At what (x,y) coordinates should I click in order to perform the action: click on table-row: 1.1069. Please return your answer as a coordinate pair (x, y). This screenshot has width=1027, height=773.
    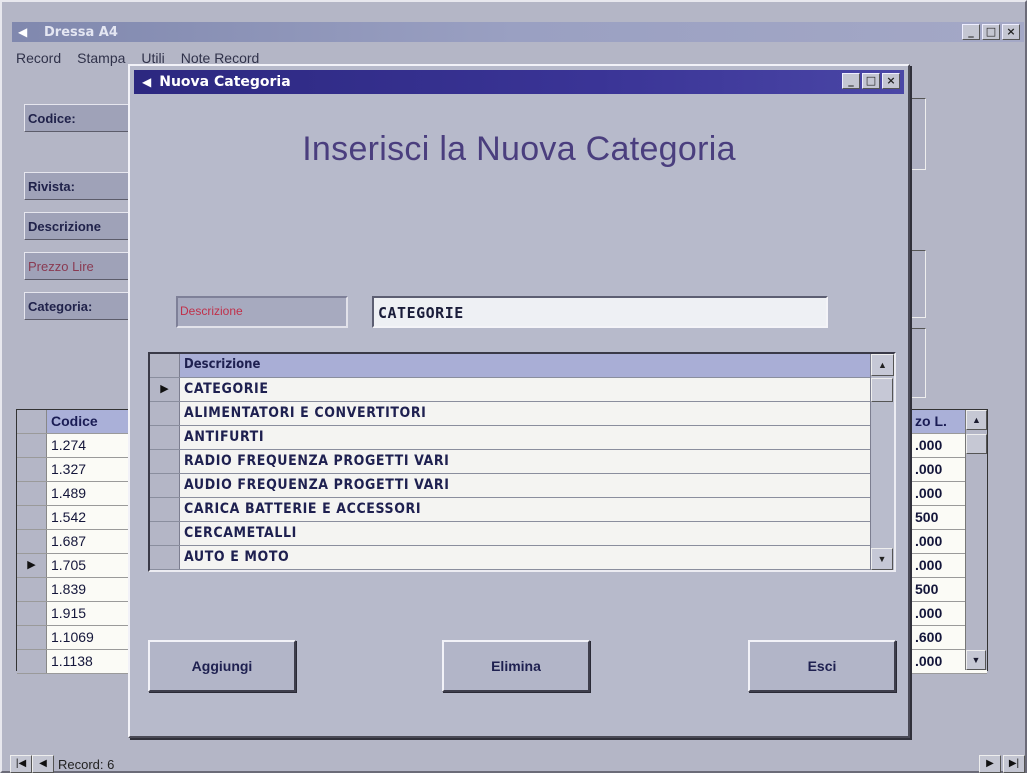
    Looking at the image, I should click on (76, 638).